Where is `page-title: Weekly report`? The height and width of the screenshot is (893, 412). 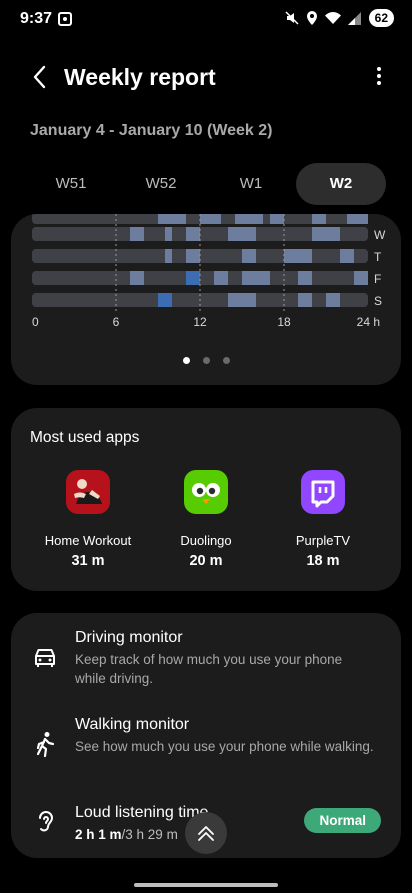
page-title: Weekly report is located at coordinates (140, 77).